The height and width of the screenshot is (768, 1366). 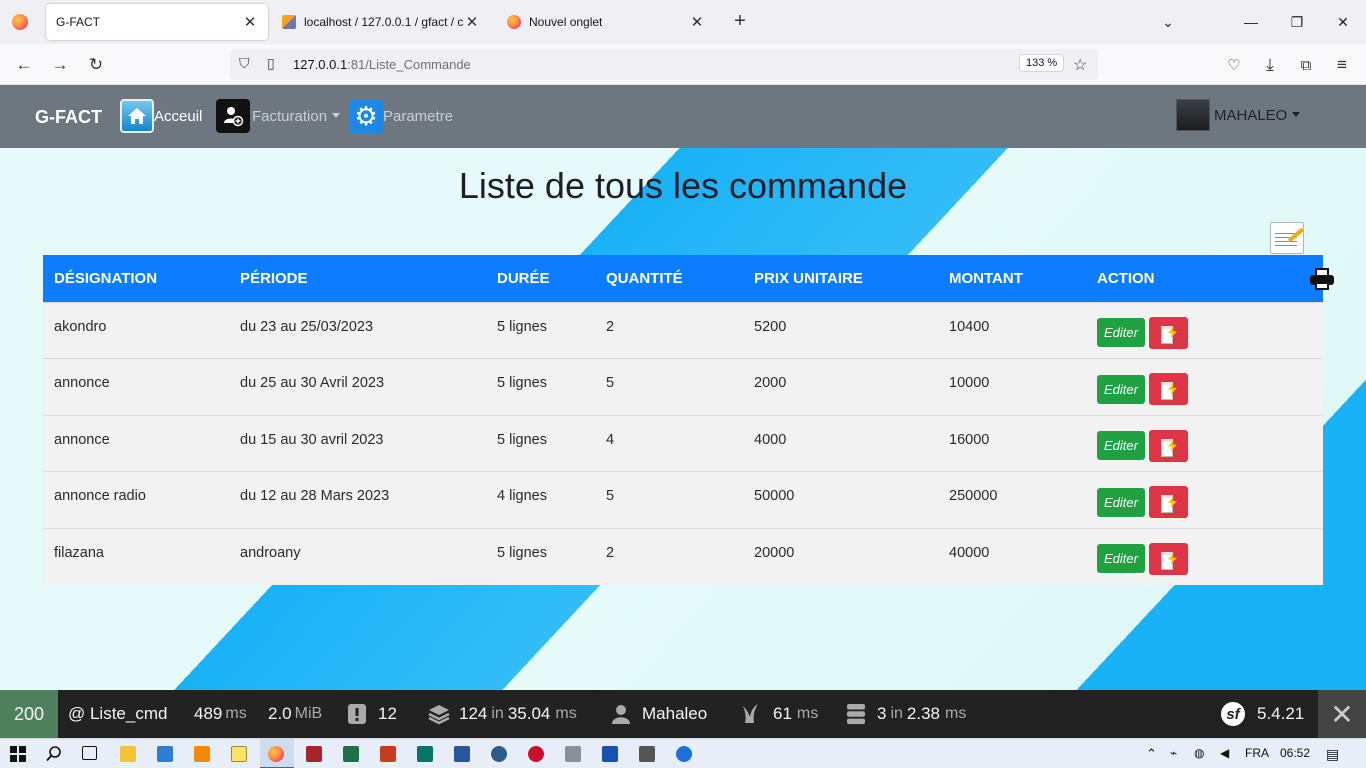 I want to click on globe-icon: ◍, so click(x=1199, y=753).